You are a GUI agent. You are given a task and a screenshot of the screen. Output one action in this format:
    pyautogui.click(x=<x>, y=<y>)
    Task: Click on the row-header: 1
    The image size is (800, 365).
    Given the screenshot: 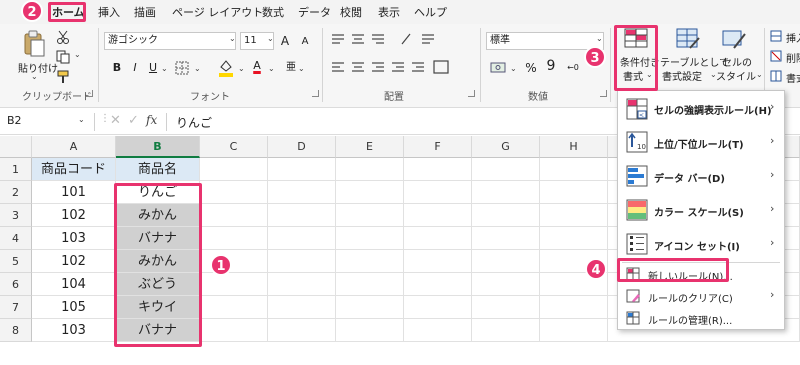 What is the action you would take?
    pyautogui.click(x=16, y=169)
    